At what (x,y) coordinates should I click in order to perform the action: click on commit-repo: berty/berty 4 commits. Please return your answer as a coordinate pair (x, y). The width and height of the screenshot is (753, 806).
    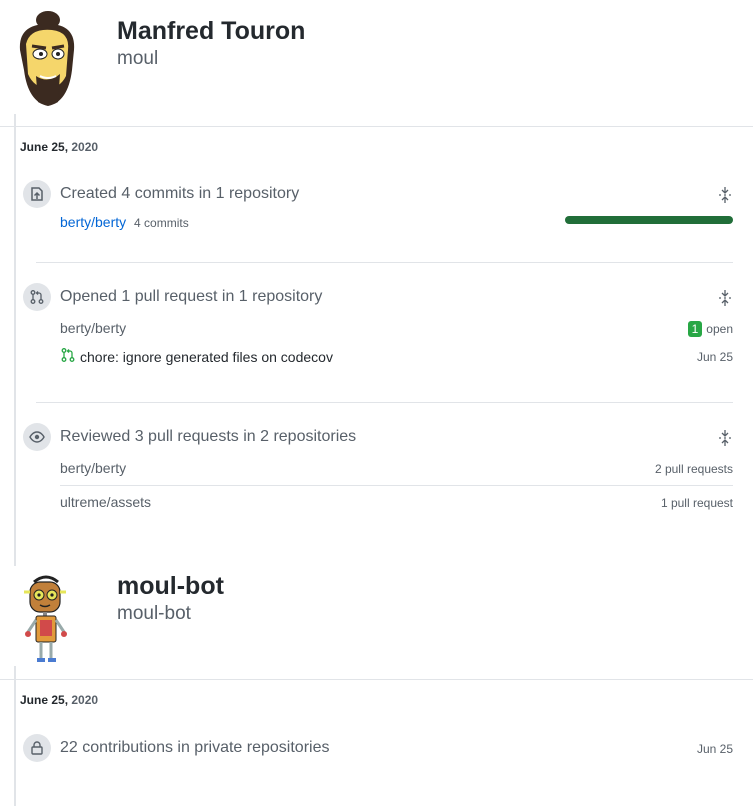
    Looking at the image, I should click on (124, 222).